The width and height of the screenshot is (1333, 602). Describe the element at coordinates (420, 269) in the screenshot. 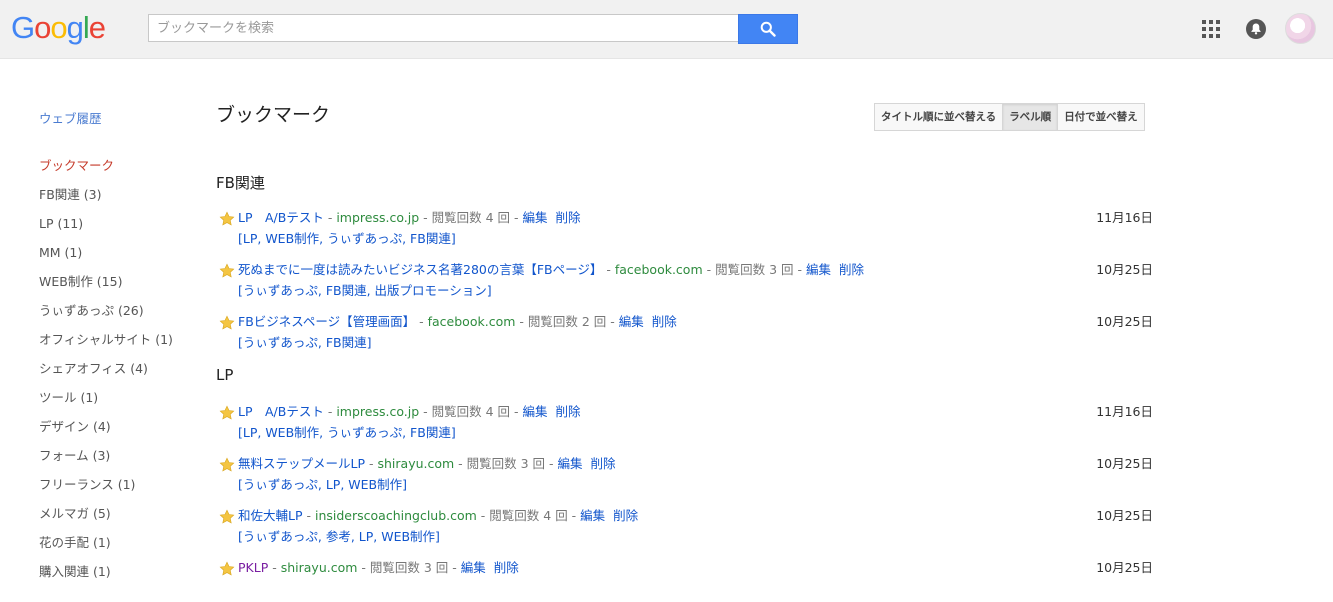

I see `bookmark-title-link: 死ぬまでに一度は読みたいビジネス名著280の言葉【FBページ】` at that location.